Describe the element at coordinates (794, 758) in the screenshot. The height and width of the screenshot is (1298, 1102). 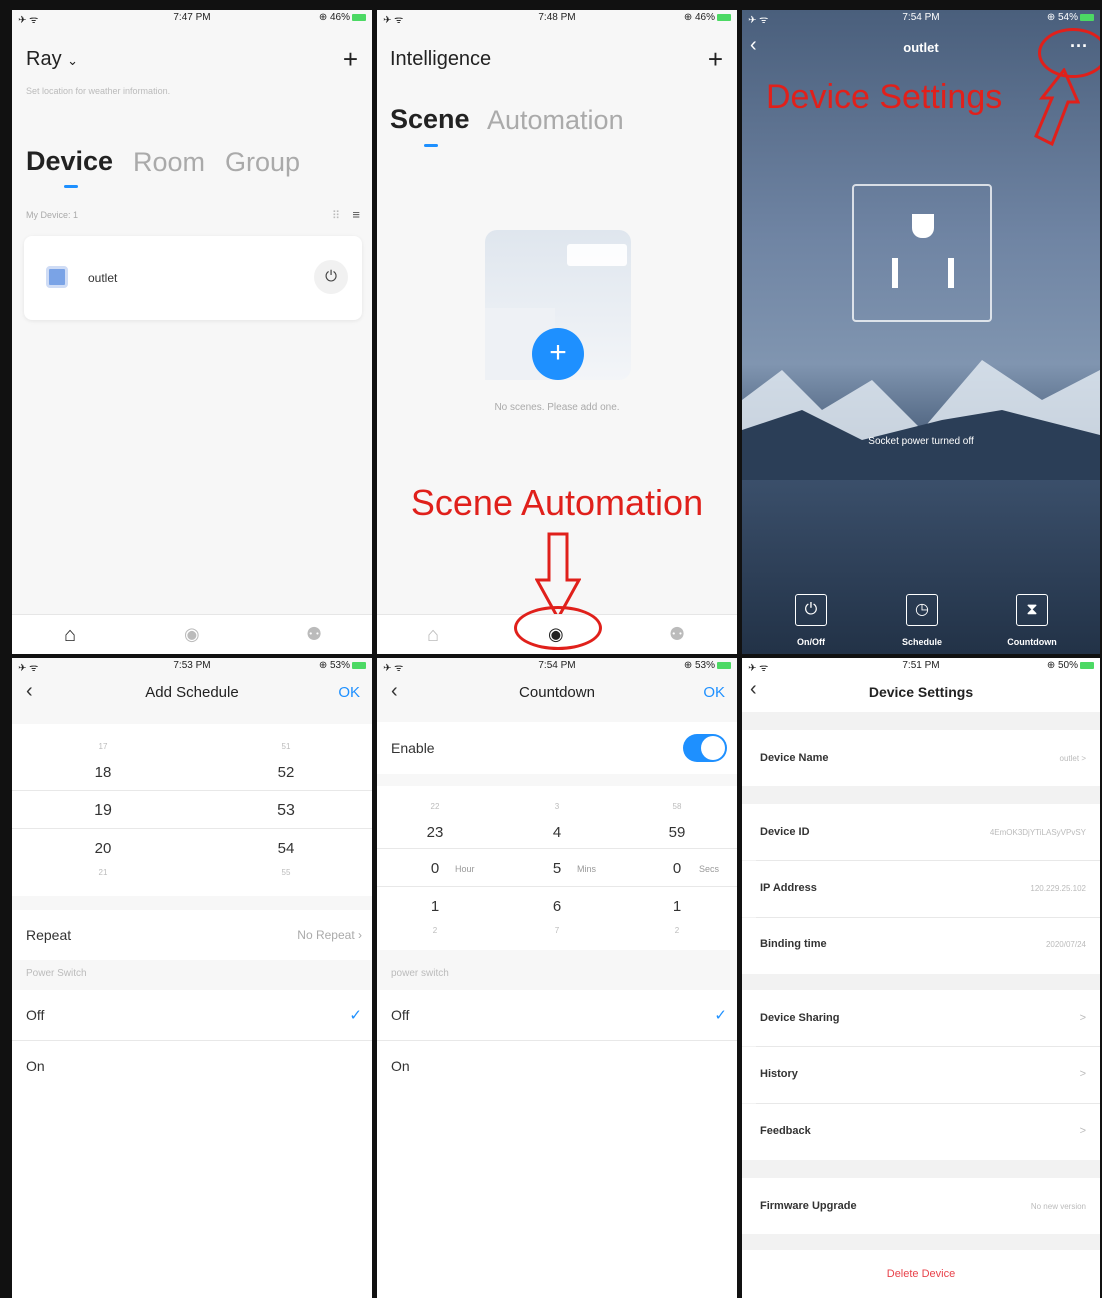
I see `row-label: Device Name` at that location.